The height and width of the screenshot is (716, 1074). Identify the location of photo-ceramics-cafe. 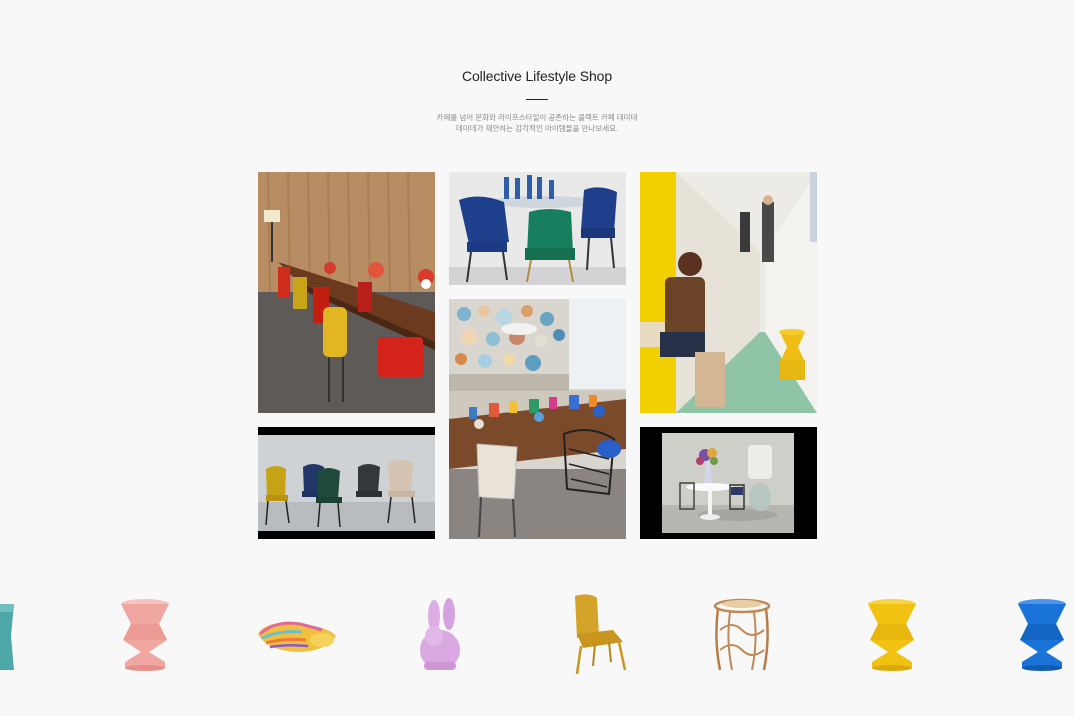
(537, 419).